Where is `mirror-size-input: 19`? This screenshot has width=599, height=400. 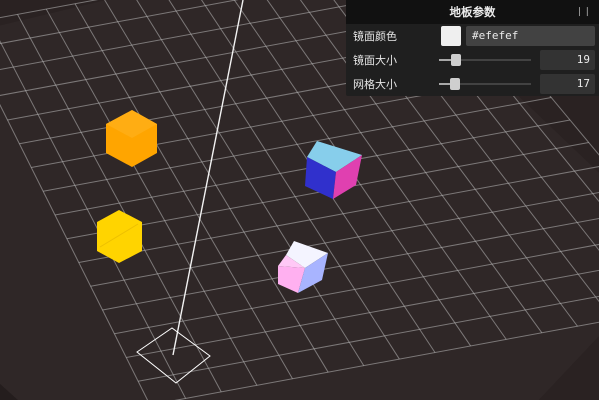 mirror-size-input: 19 is located at coordinates (567, 60).